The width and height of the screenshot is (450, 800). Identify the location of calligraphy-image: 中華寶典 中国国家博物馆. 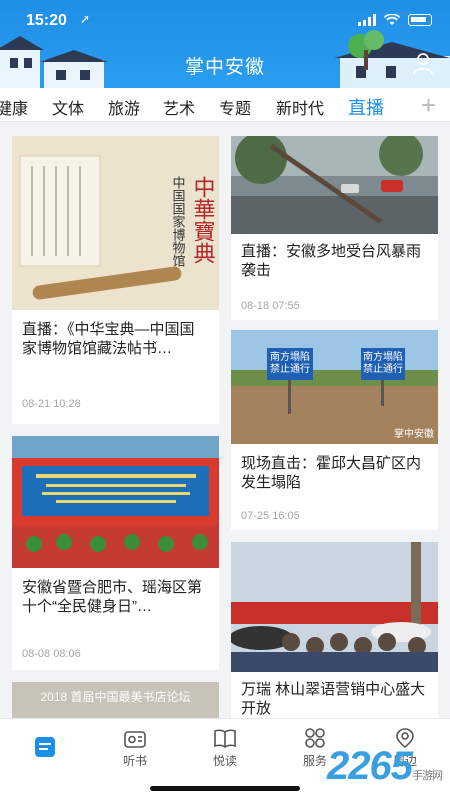
(115, 223).